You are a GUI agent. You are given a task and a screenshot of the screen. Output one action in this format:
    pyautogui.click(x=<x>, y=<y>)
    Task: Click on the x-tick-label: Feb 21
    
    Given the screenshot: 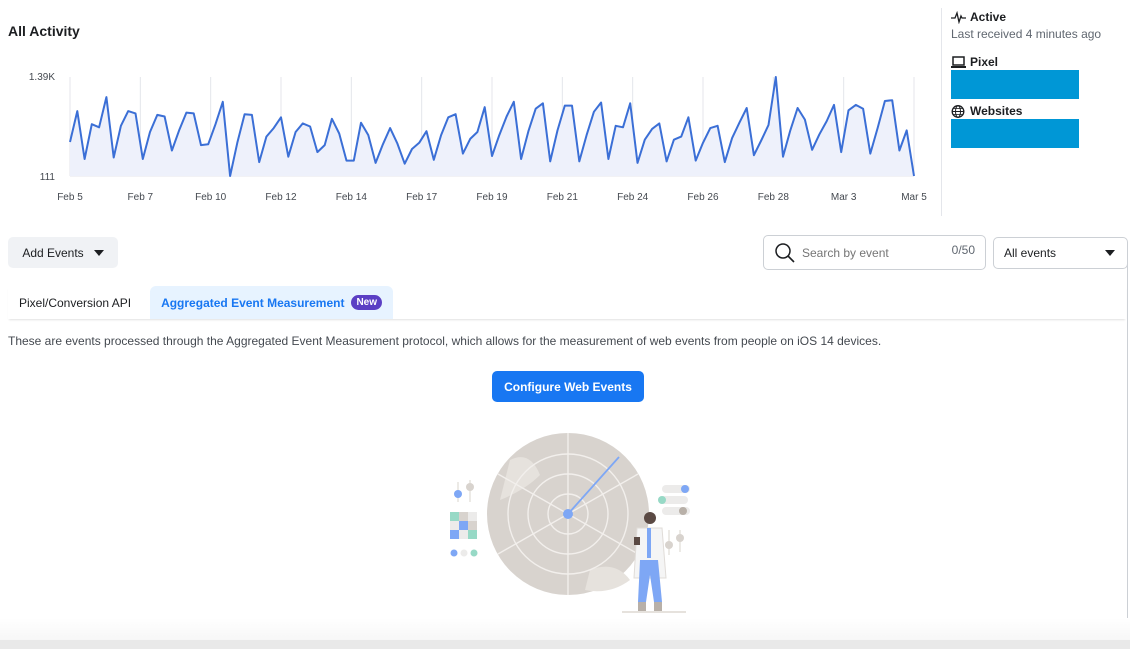 What is the action you would take?
    pyautogui.click(x=563, y=197)
    